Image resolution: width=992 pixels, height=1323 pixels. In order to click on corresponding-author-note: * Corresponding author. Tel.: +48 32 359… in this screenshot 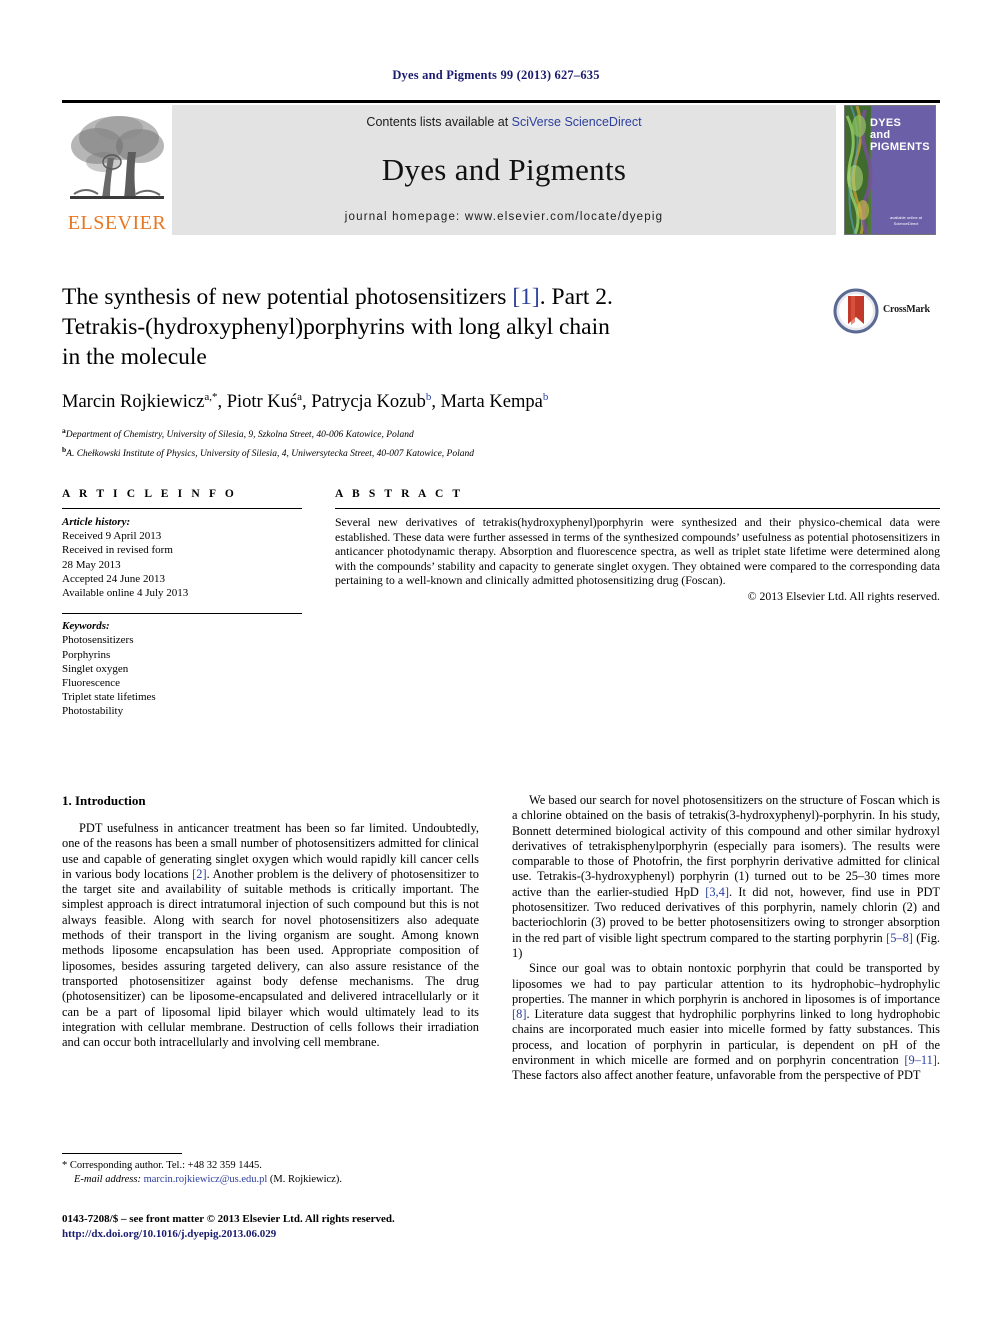, I will do `click(162, 1165)`.